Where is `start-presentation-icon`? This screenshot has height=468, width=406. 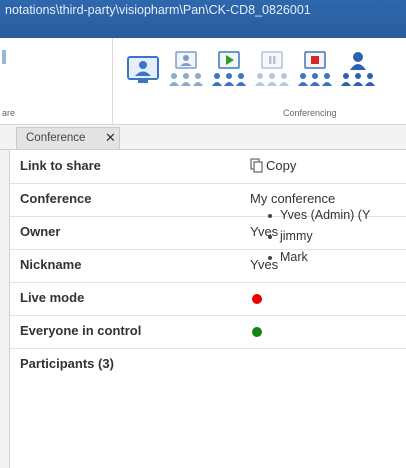 start-presentation-icon is located at coordinates (229, 68).